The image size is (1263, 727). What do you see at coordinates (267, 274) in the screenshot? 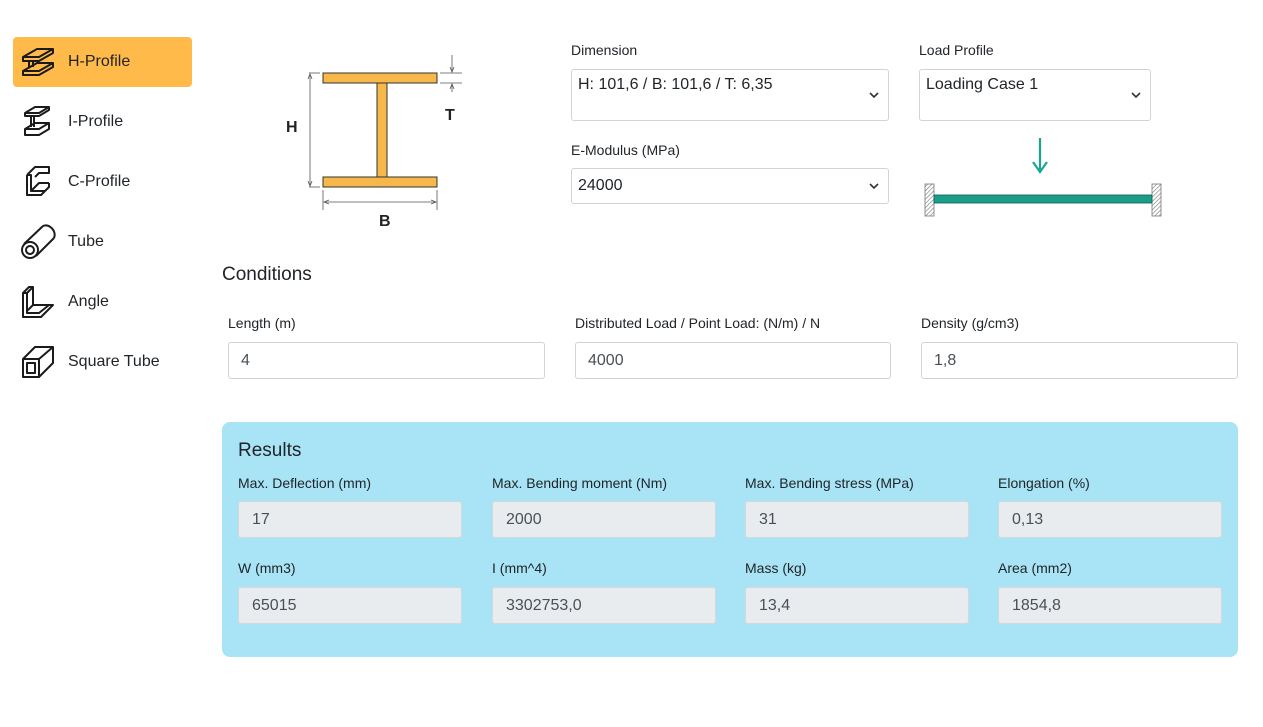
I see `conditions-title: Conditions` at bounding box center [267, 274].